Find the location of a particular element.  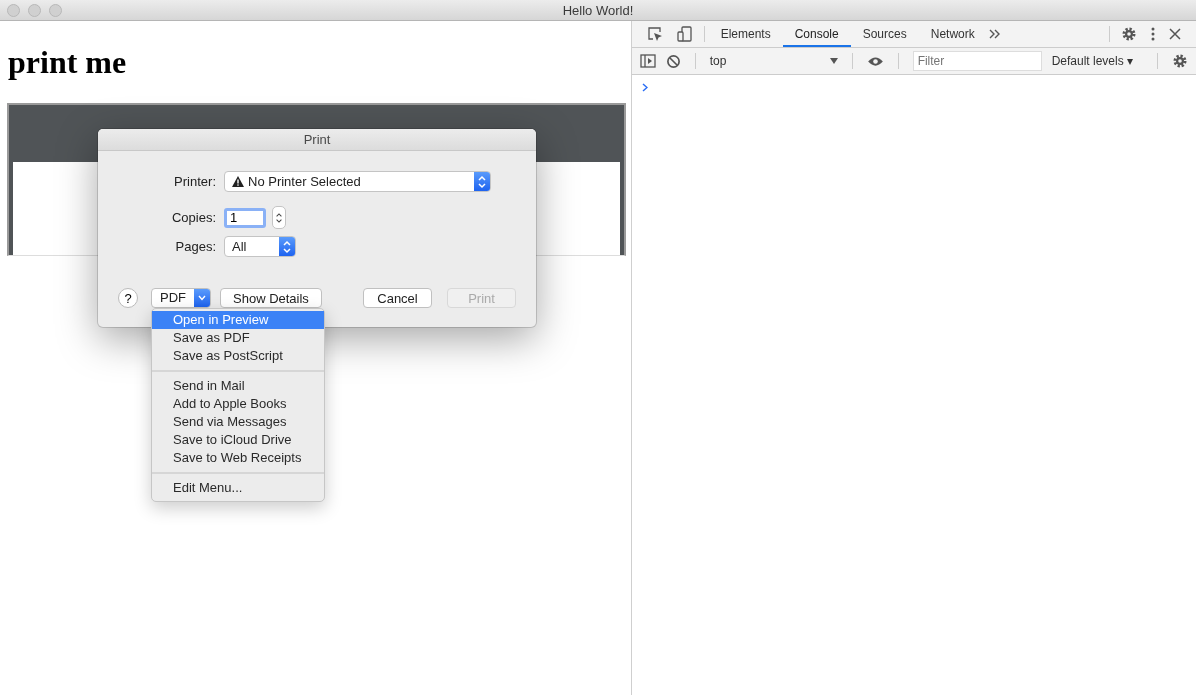

log-levels-dropdown: Default levels ▾ is located at coordinates (1092, 61).